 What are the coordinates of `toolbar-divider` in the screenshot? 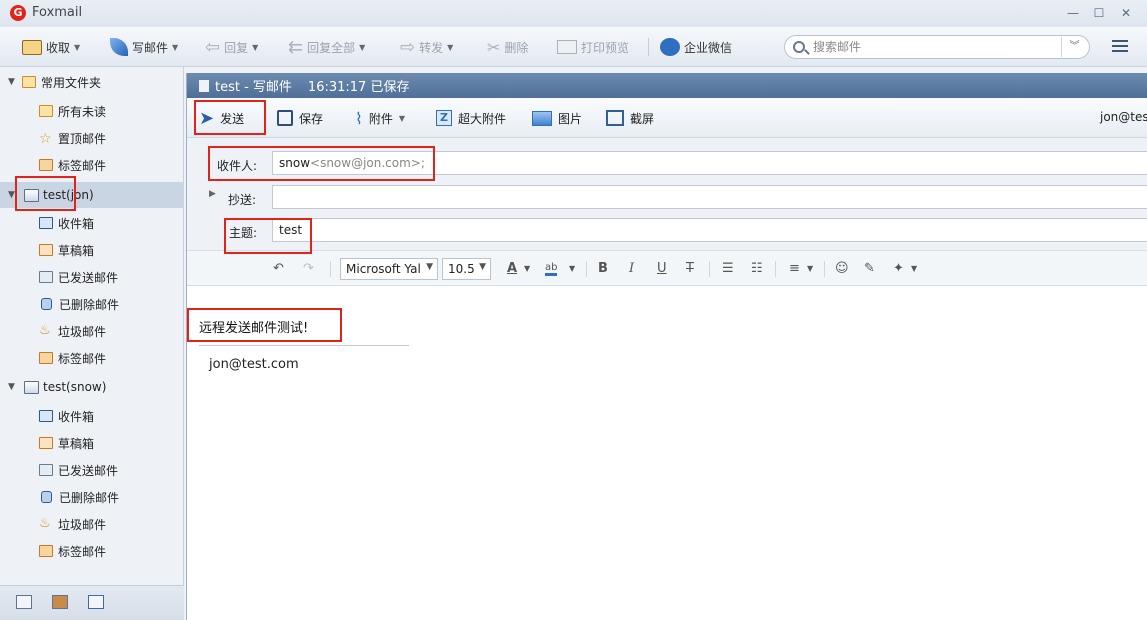 It's located at (648, 47).